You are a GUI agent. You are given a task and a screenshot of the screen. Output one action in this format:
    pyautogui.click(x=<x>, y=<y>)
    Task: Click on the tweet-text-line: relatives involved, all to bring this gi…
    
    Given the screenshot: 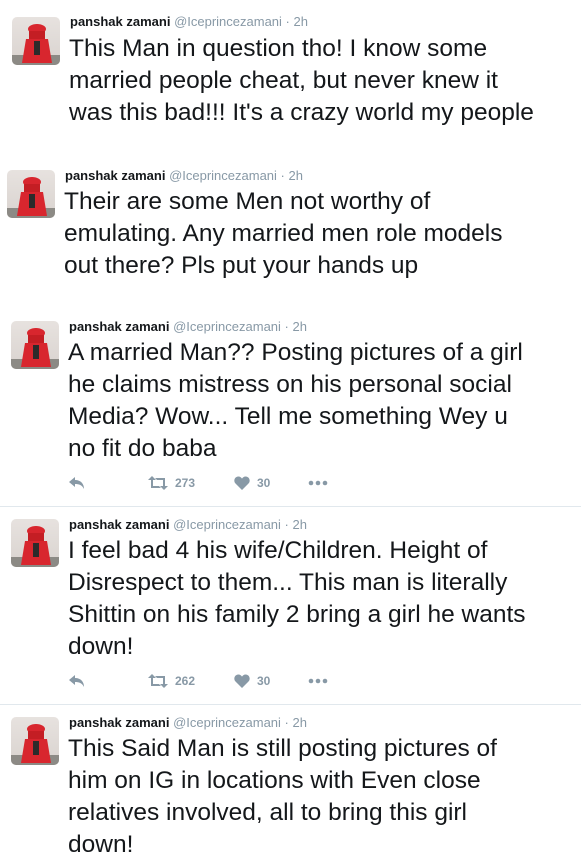 What is the action you would take?
    pyautogui.click(x=267, y=812)
    